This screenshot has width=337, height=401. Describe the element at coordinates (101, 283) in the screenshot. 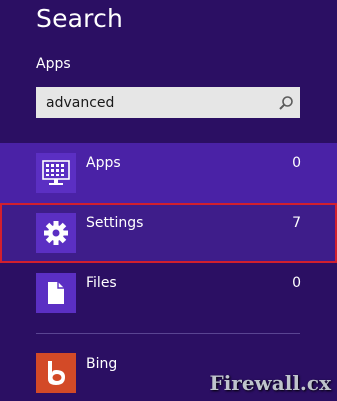

I see `result-label: Files` at that location.